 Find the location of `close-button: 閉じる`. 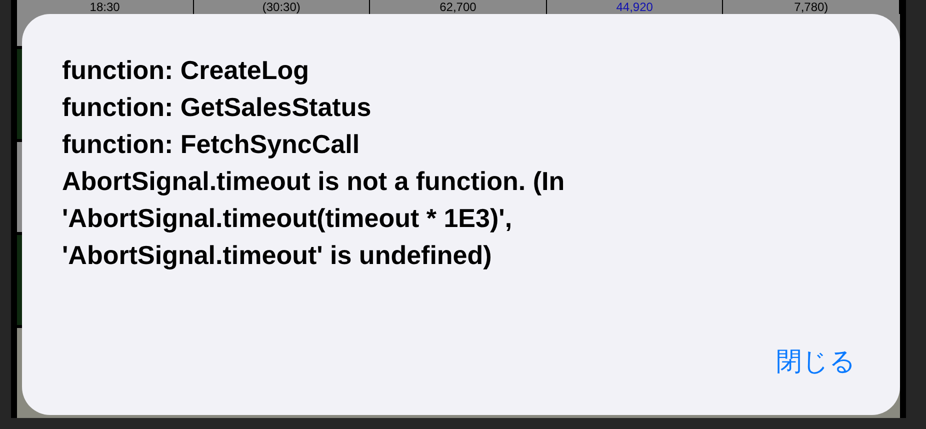

close-button: 閉じる is located at coordinates (816, 361).